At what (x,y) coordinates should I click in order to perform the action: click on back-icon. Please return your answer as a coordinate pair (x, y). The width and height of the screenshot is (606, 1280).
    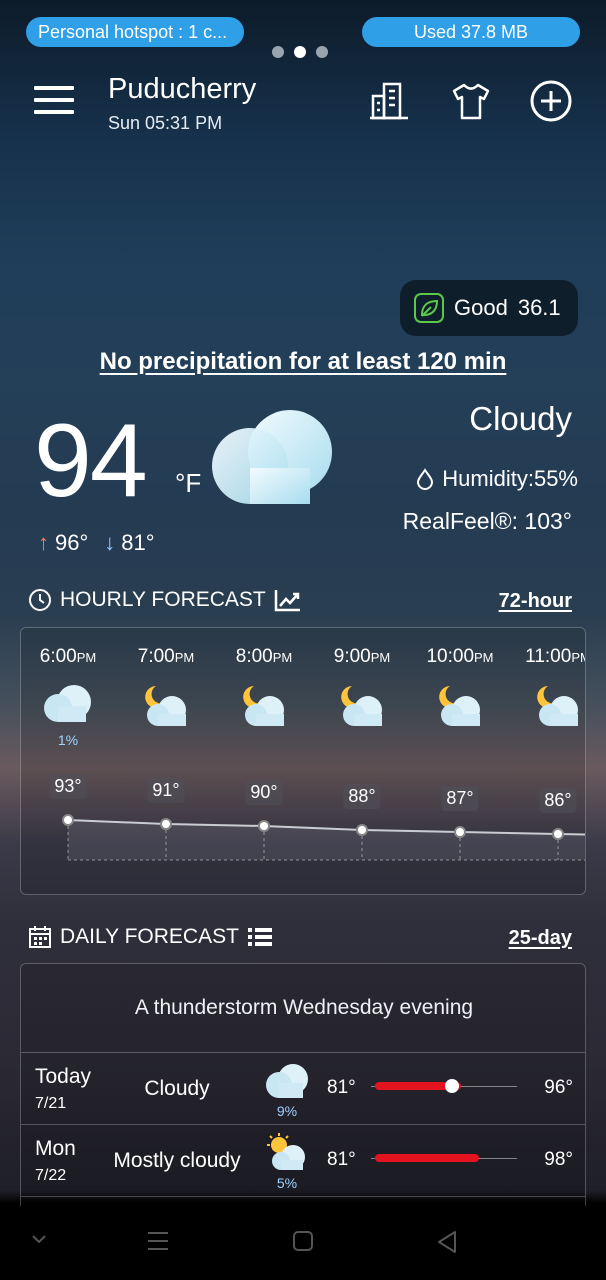
    Looking at the image, I should click on (447, 1244).